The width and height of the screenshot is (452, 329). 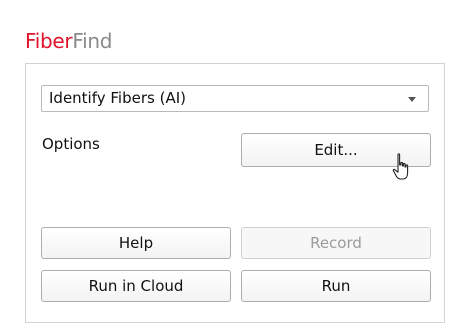 What do you see at coordinates (117, 98) in the screenshot?
I see `model-select-value: Identify Fibers (AI)` at bounding box center [117, 98].